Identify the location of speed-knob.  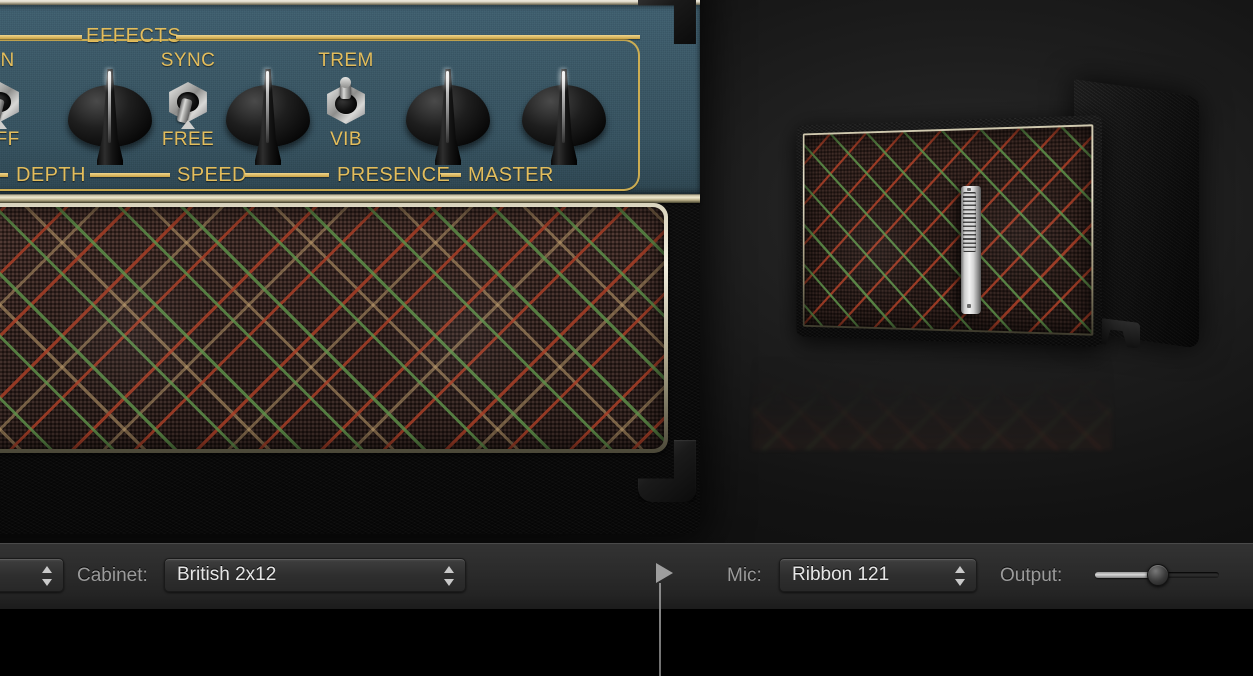
(268, 117).